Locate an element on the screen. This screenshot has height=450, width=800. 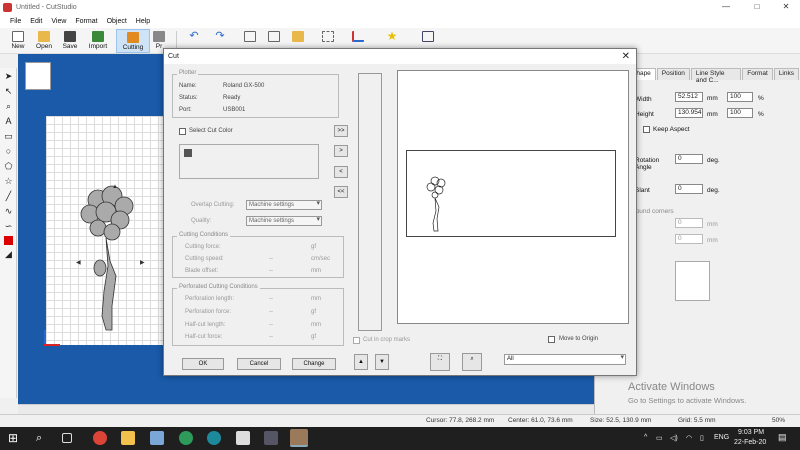
perforation-length-unit: mm is located at coordinates (316, 299).